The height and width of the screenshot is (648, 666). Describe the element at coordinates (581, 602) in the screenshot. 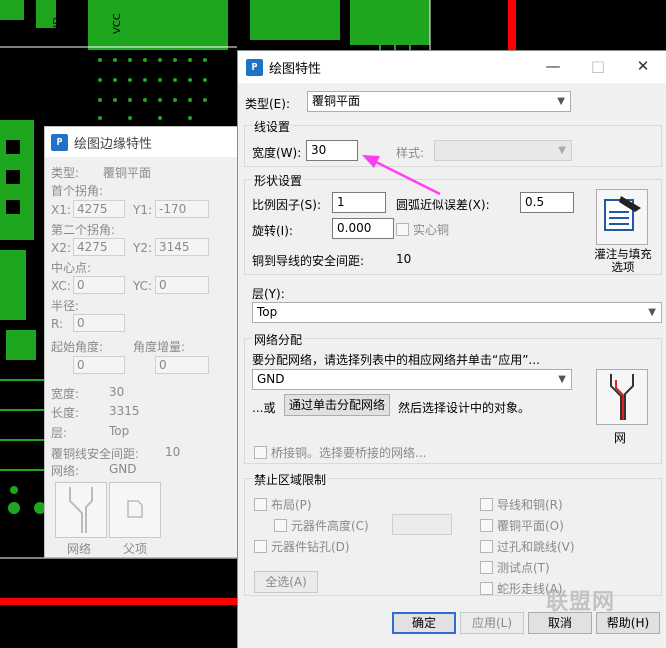

I see `watermark-text: 联盟网` at that location.